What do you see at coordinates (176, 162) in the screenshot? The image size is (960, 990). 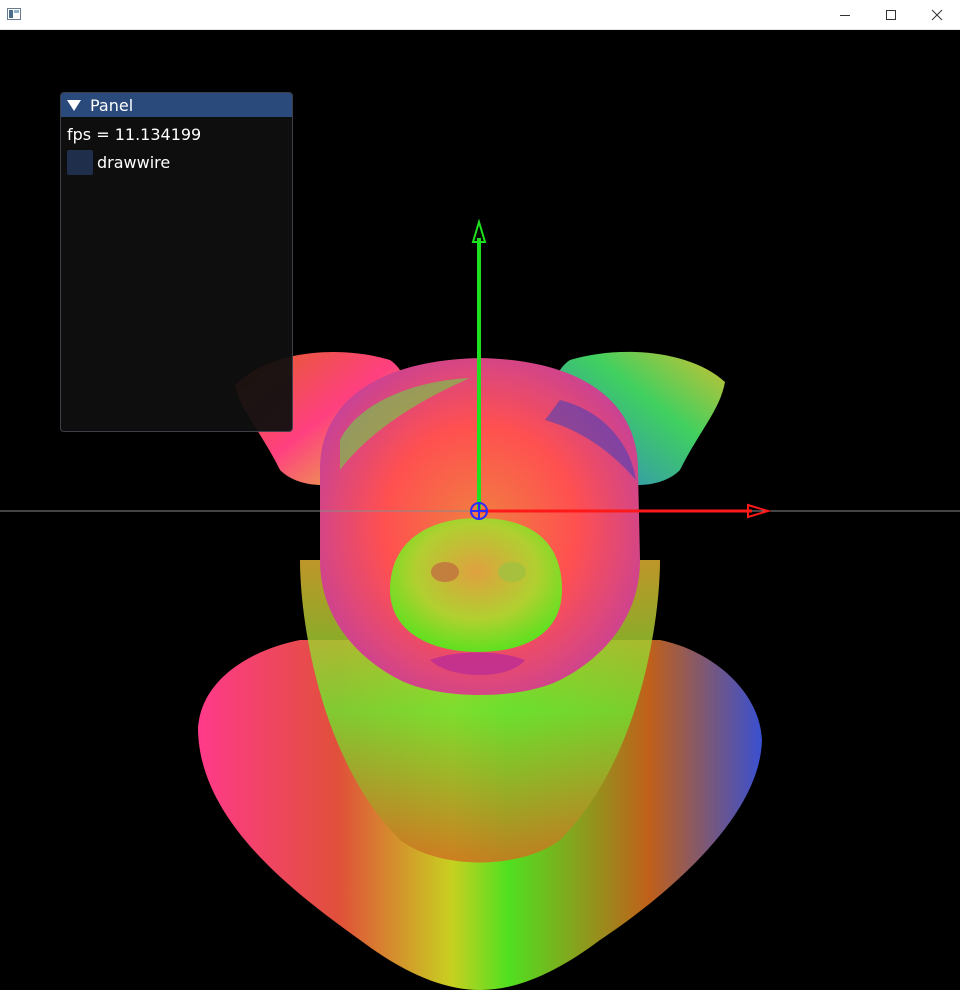 I see `drawwire-row: drawwire` at bounding box center [176, 162].